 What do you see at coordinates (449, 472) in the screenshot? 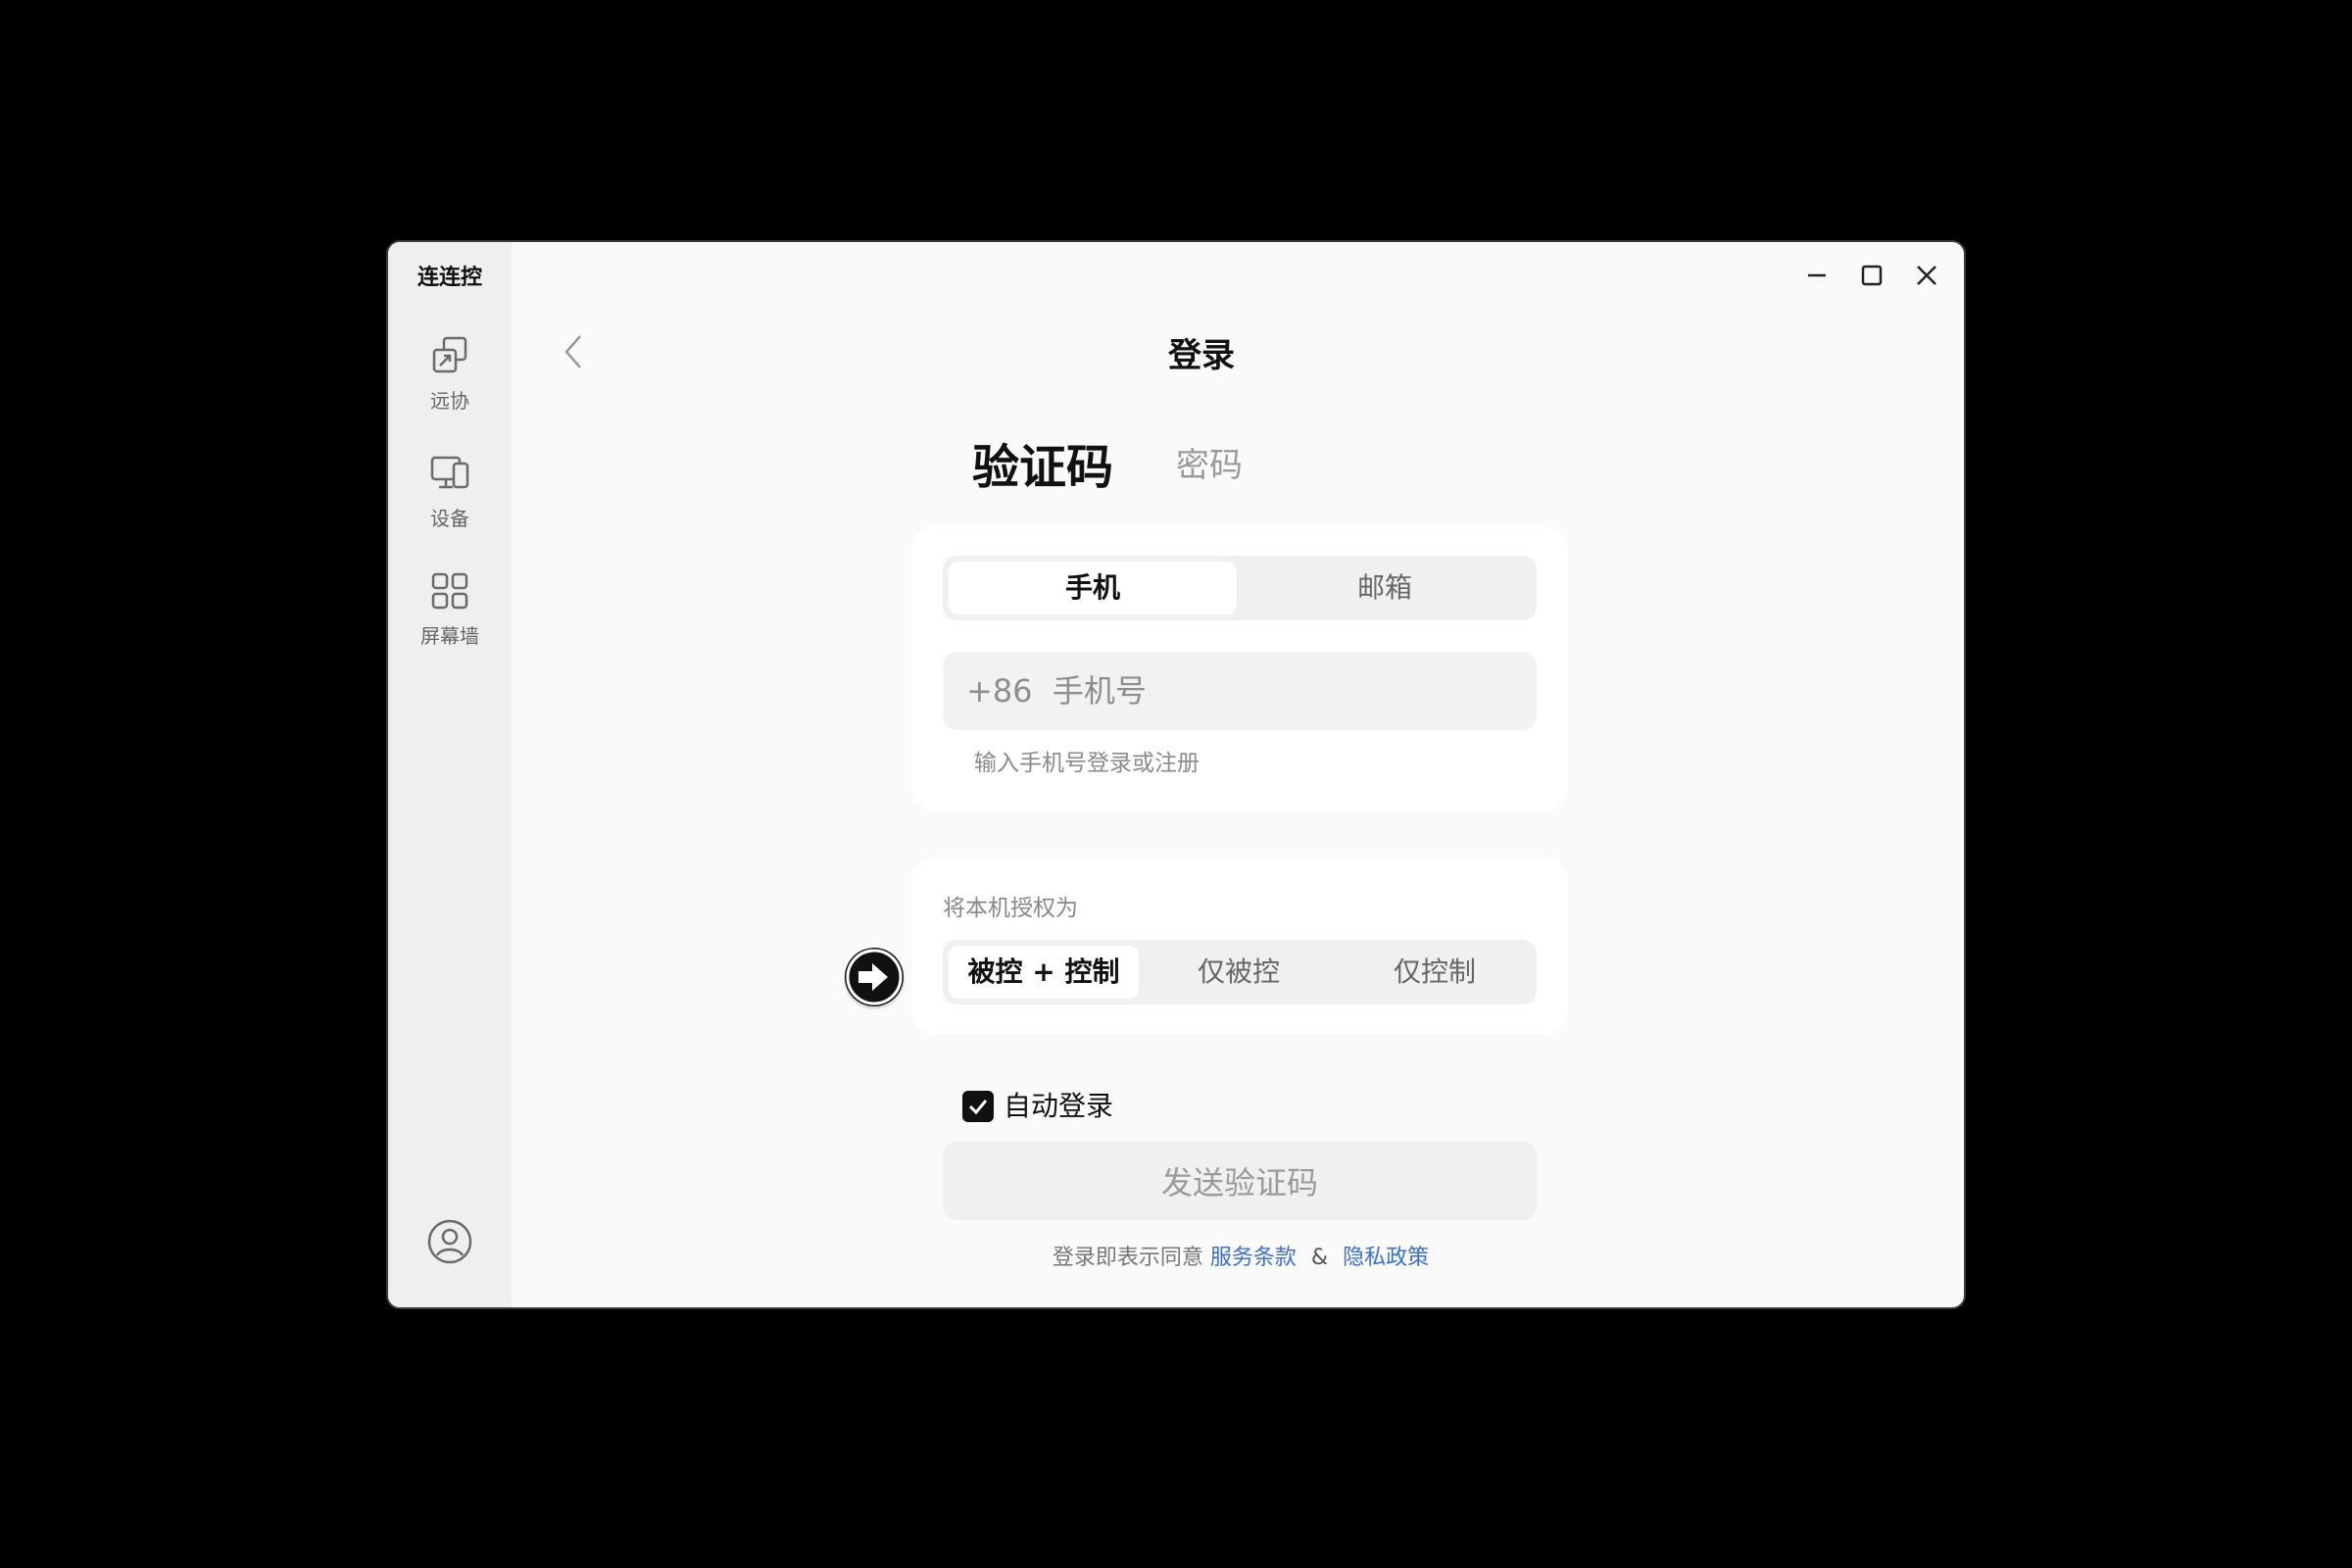
I see `device-icon` at bounding box center [449, 472].